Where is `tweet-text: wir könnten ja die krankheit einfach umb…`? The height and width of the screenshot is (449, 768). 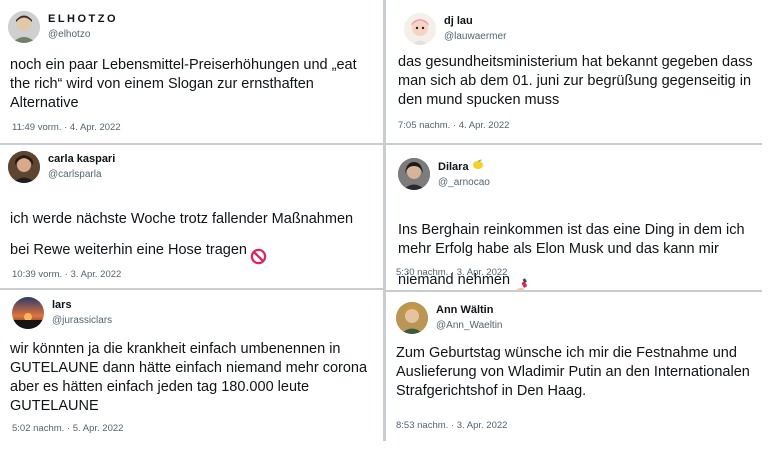 tweet-text: wir könnten ja die krankheit einfach umb… is located at coordinates (189, 377).